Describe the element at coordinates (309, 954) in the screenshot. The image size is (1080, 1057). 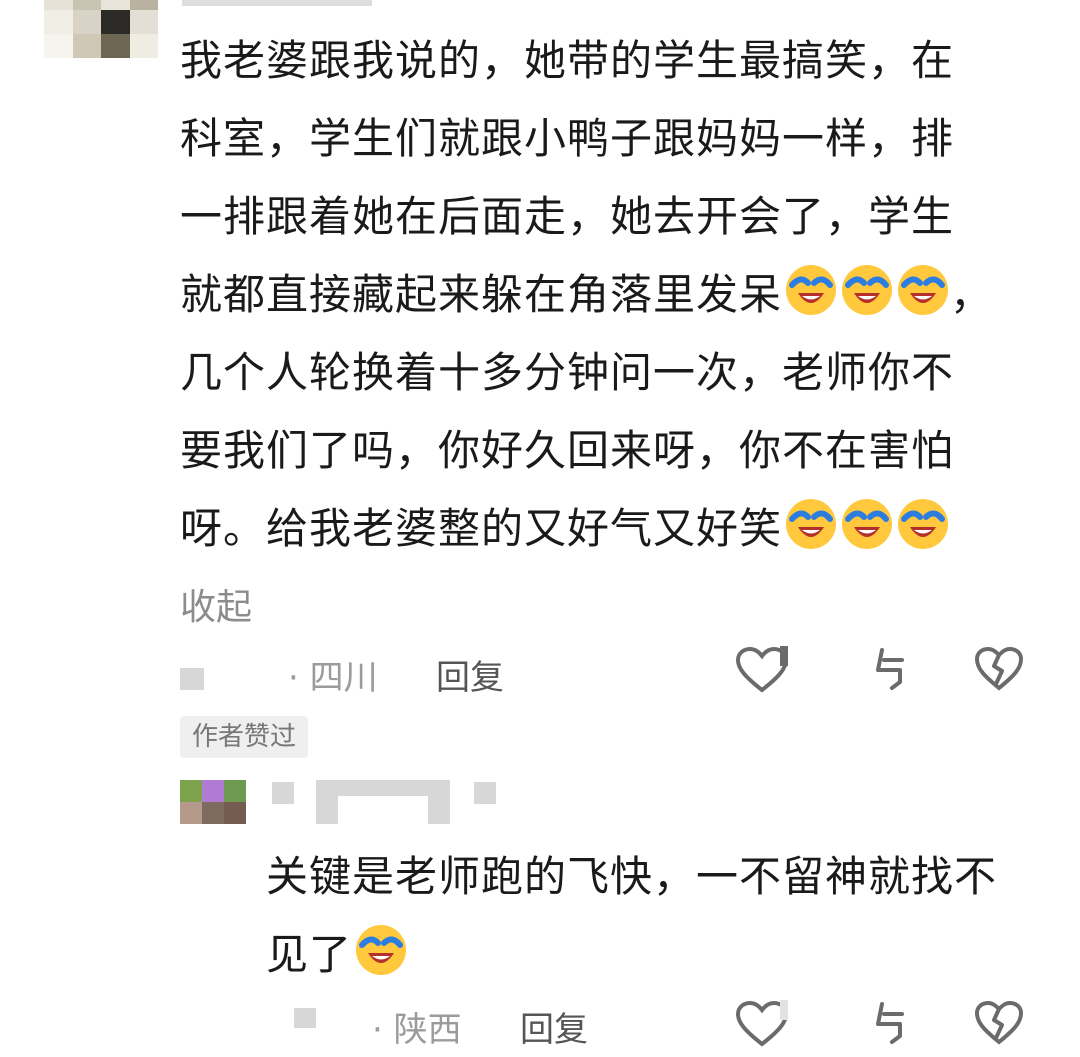
I see `comment-line-text: 见了` at that location.